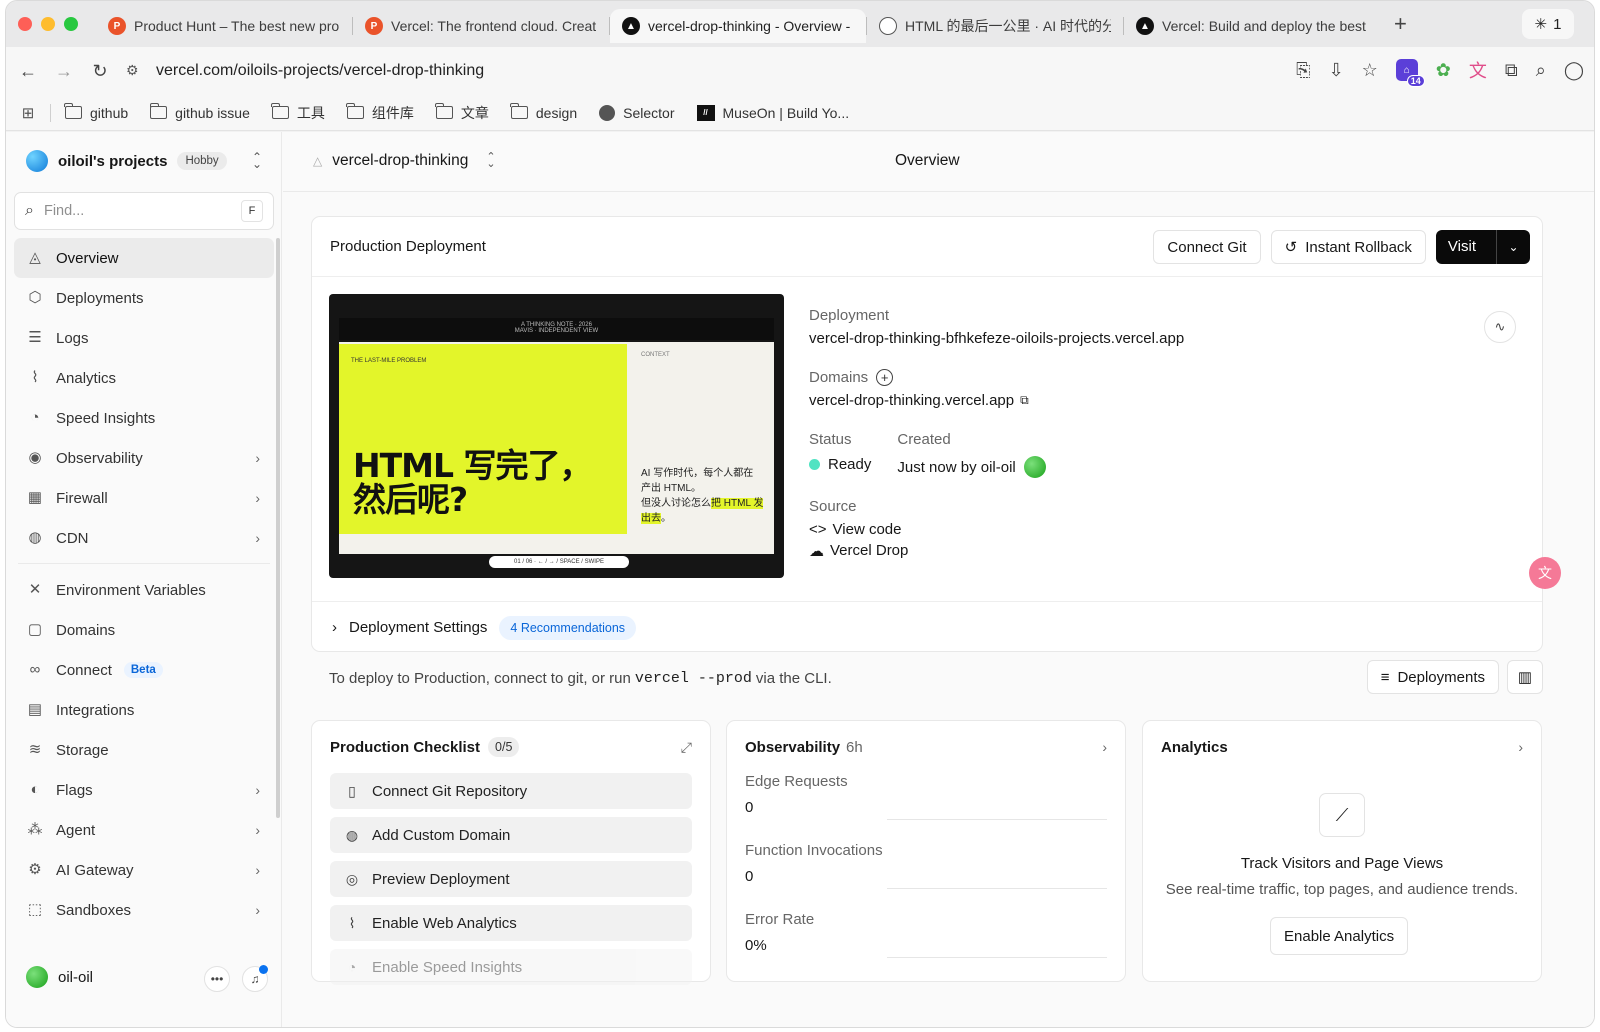  I want to click on tab-search-icon: ⌕, so click(1541, 70).